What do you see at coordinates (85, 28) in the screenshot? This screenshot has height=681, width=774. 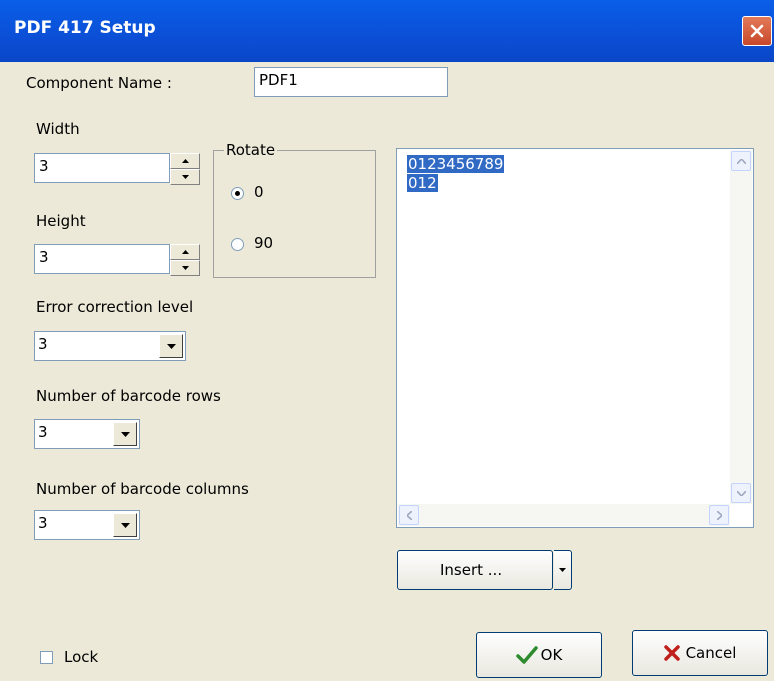 I see `window-title: PDF 417 Setup` at bounding box center [85, 28].